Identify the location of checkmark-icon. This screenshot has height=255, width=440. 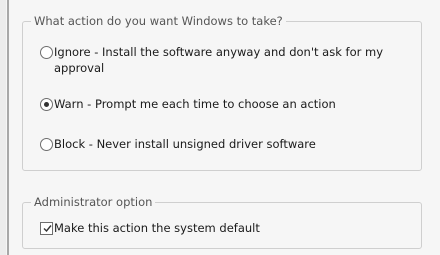
(47, 229).